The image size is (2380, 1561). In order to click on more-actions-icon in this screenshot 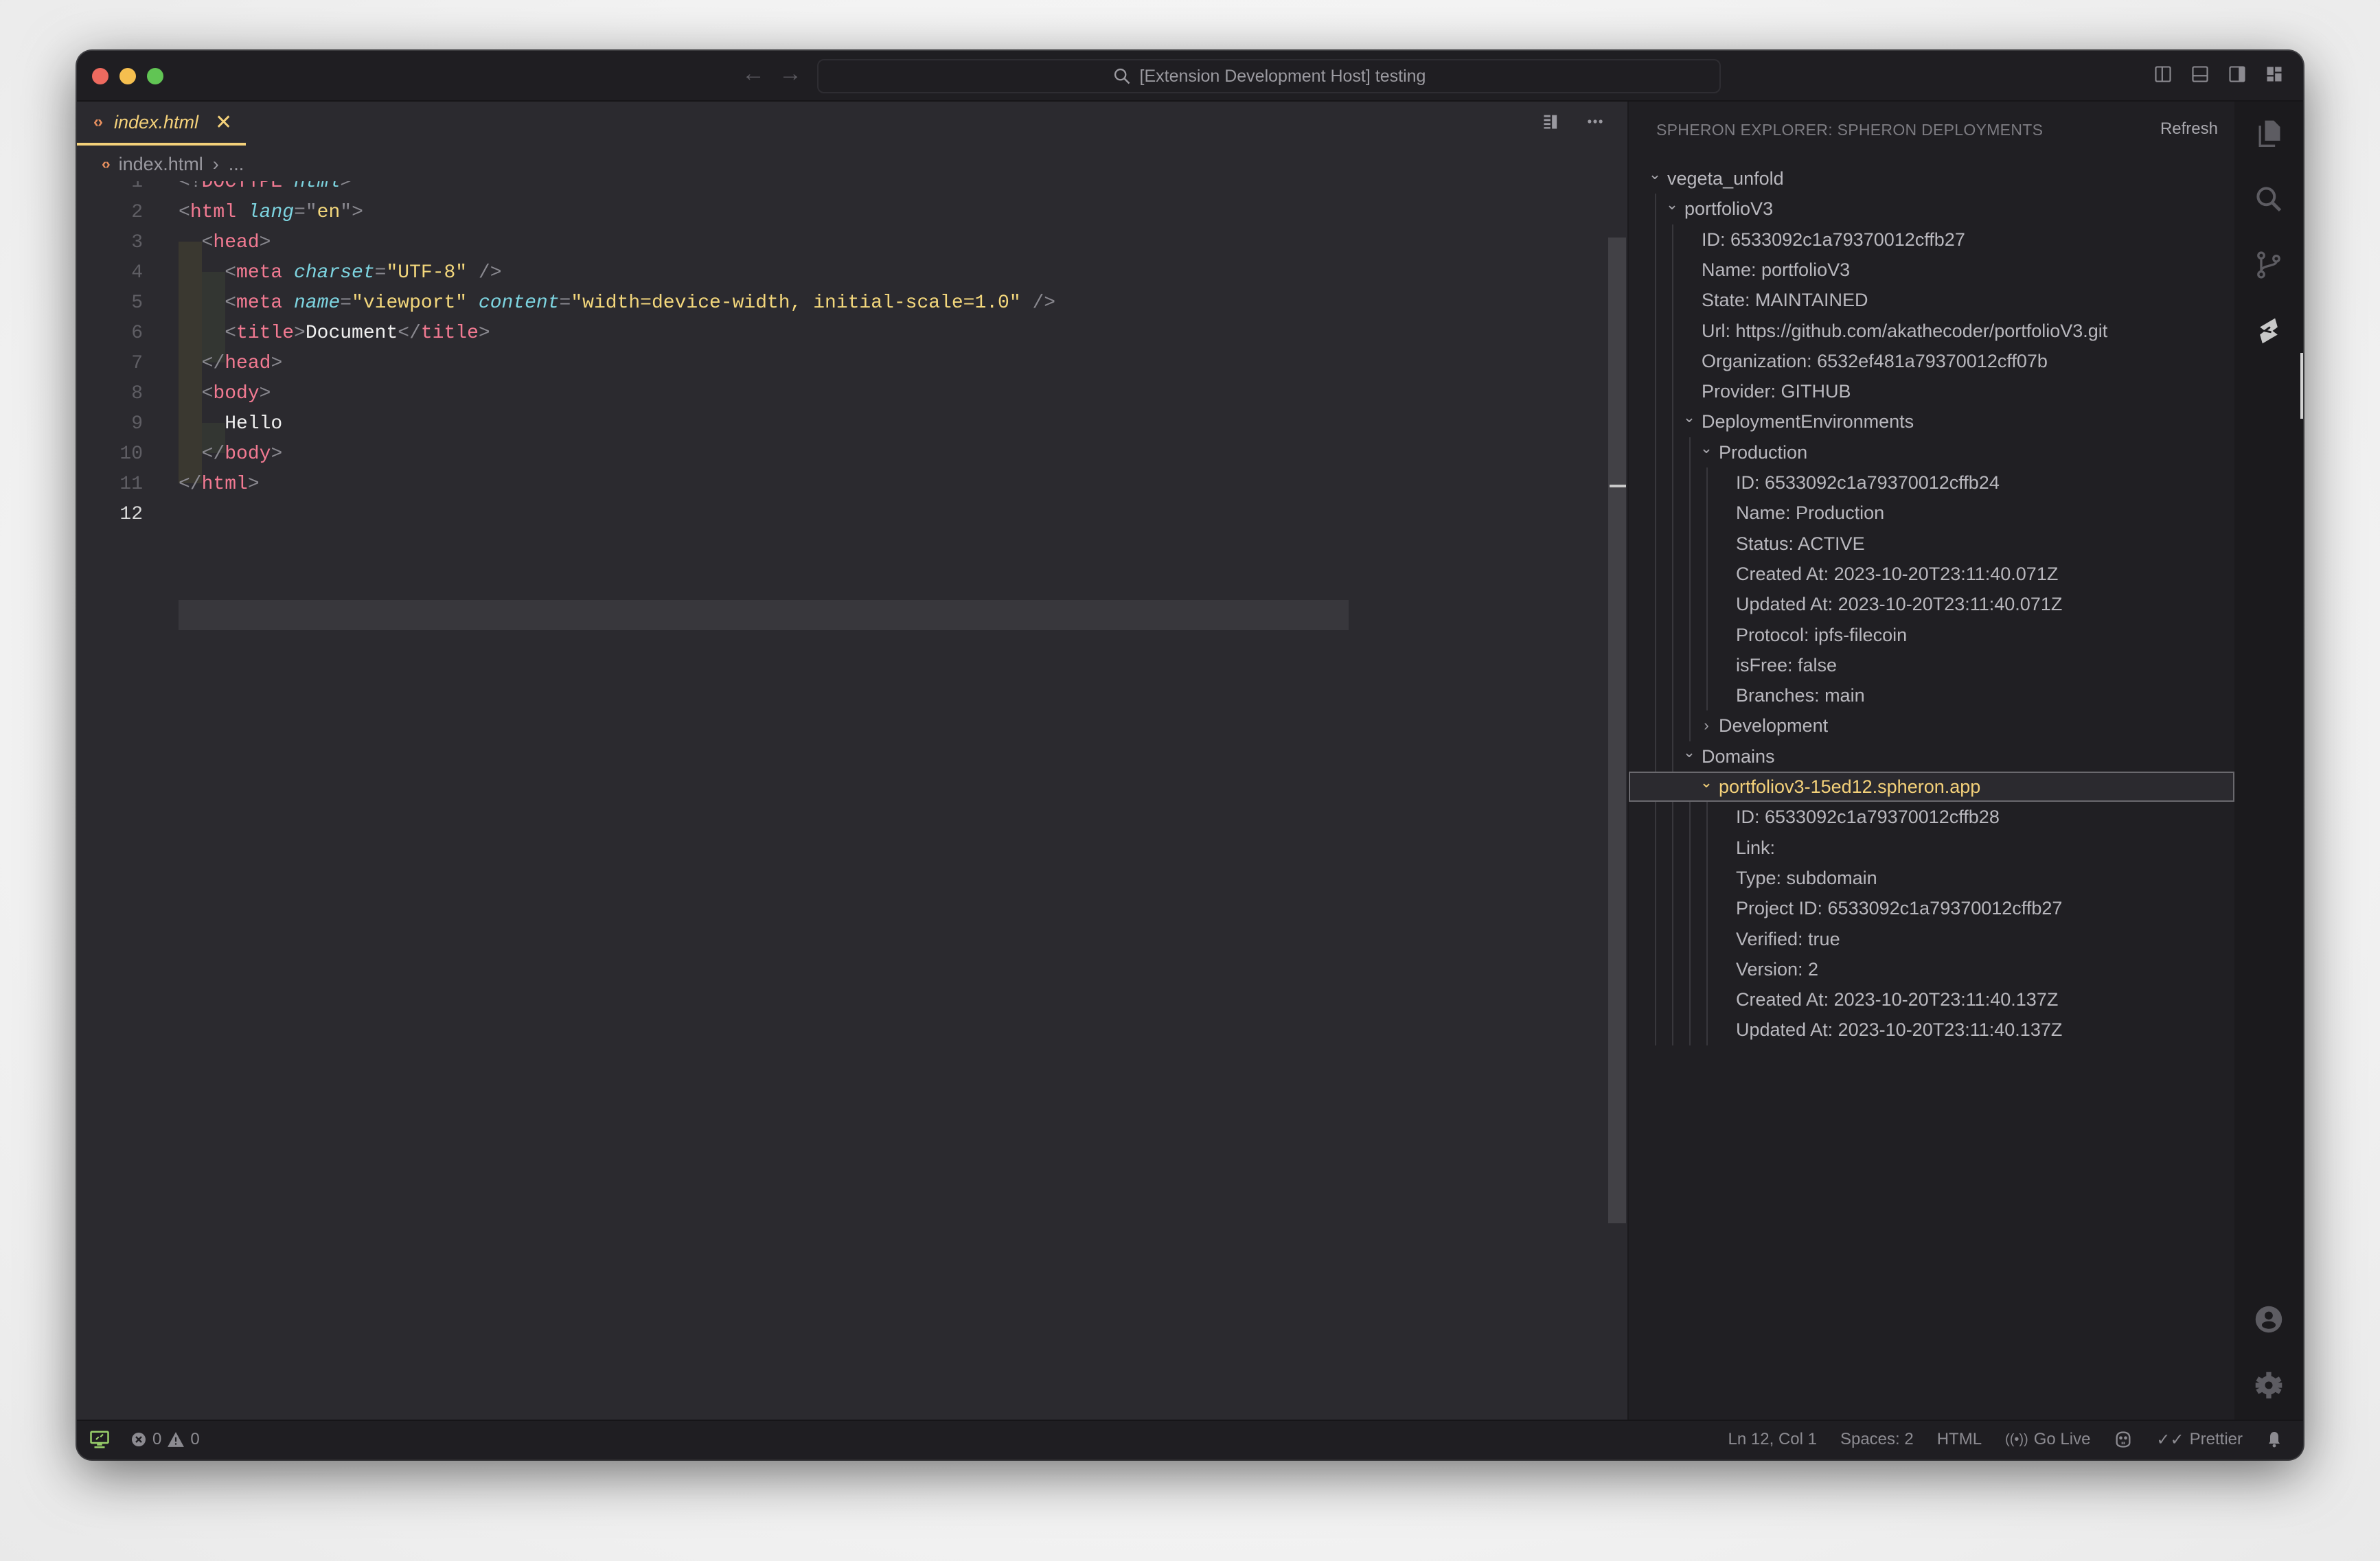, I will do `click(1595, 121)`.